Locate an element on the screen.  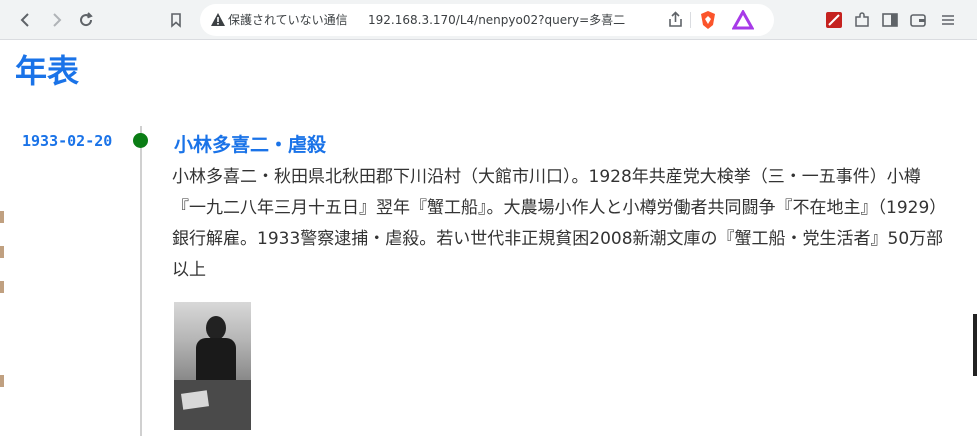
bookmark-icon is located at coordinates (176, 20).